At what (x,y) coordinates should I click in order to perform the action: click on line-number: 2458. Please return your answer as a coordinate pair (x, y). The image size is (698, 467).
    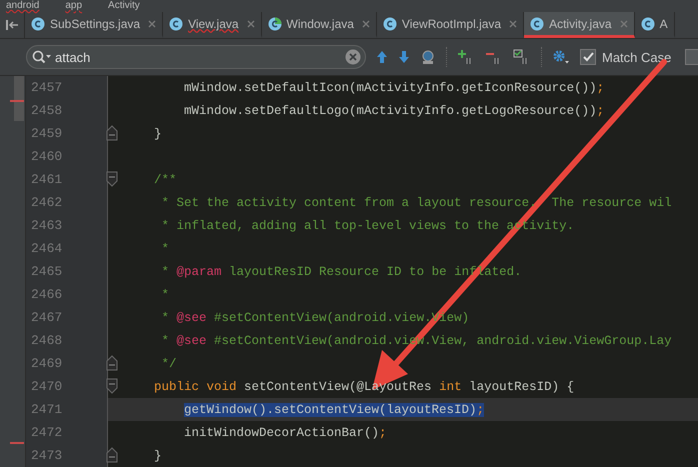
    Looking at the image, I should click on (47, 110).